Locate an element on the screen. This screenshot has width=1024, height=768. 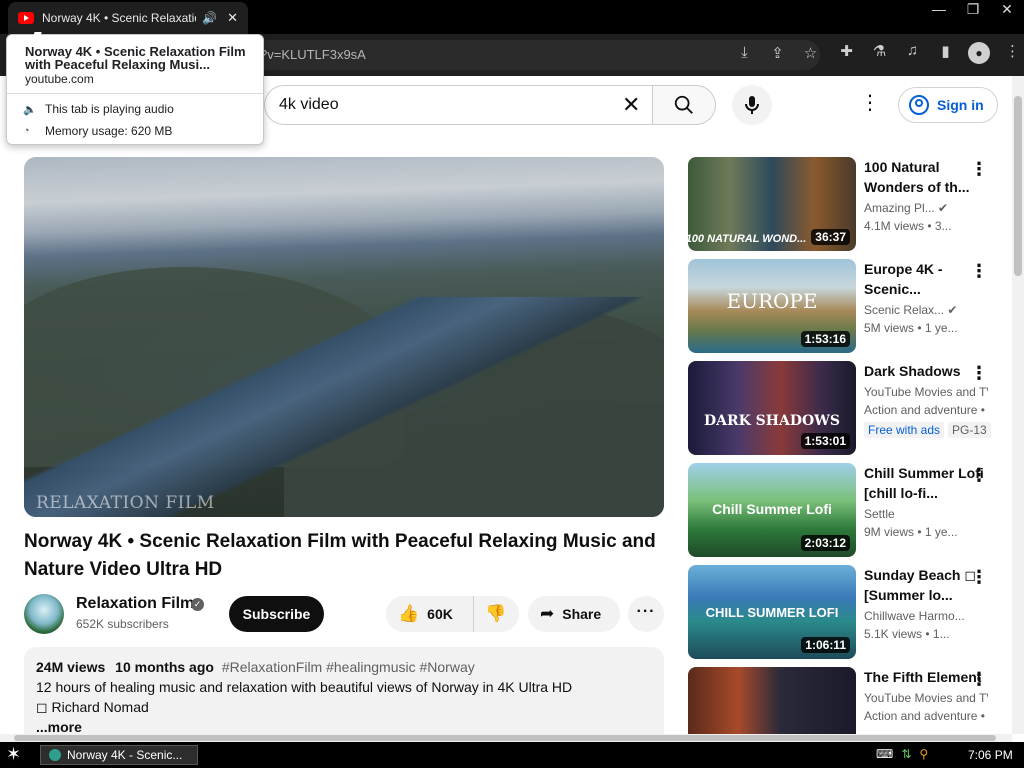
horizontal-scrollbar is located at coordinates (506, 738).